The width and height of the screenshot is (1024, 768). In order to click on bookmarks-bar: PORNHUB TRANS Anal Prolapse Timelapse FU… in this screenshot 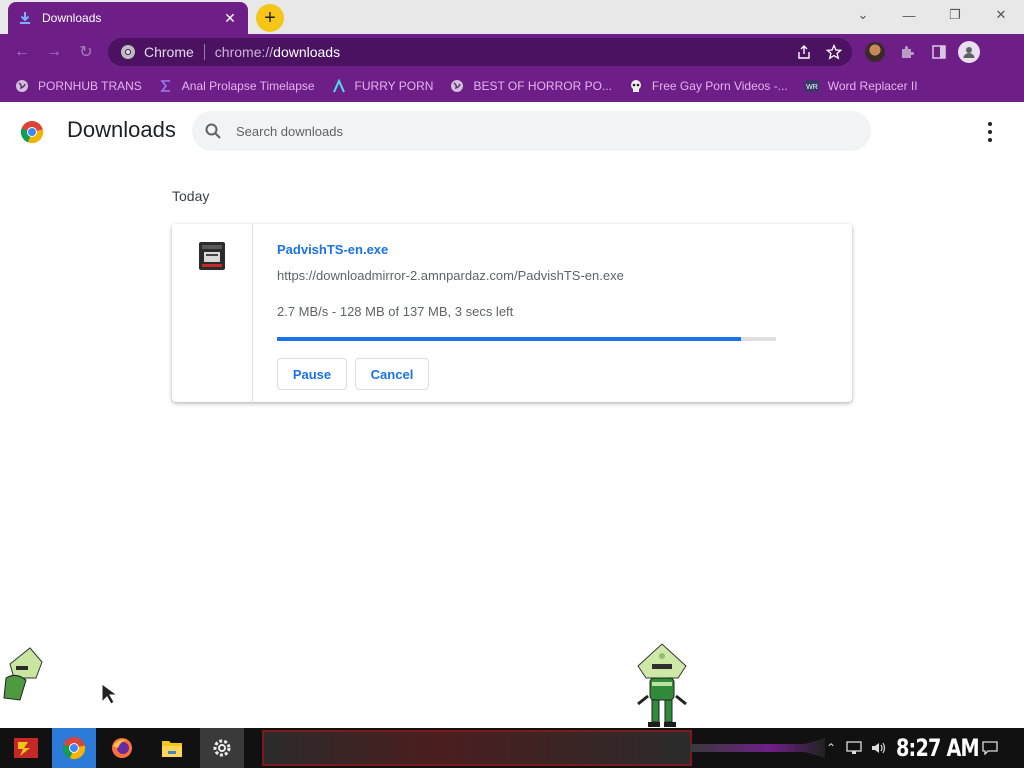, I will do `click(512, 86)`.